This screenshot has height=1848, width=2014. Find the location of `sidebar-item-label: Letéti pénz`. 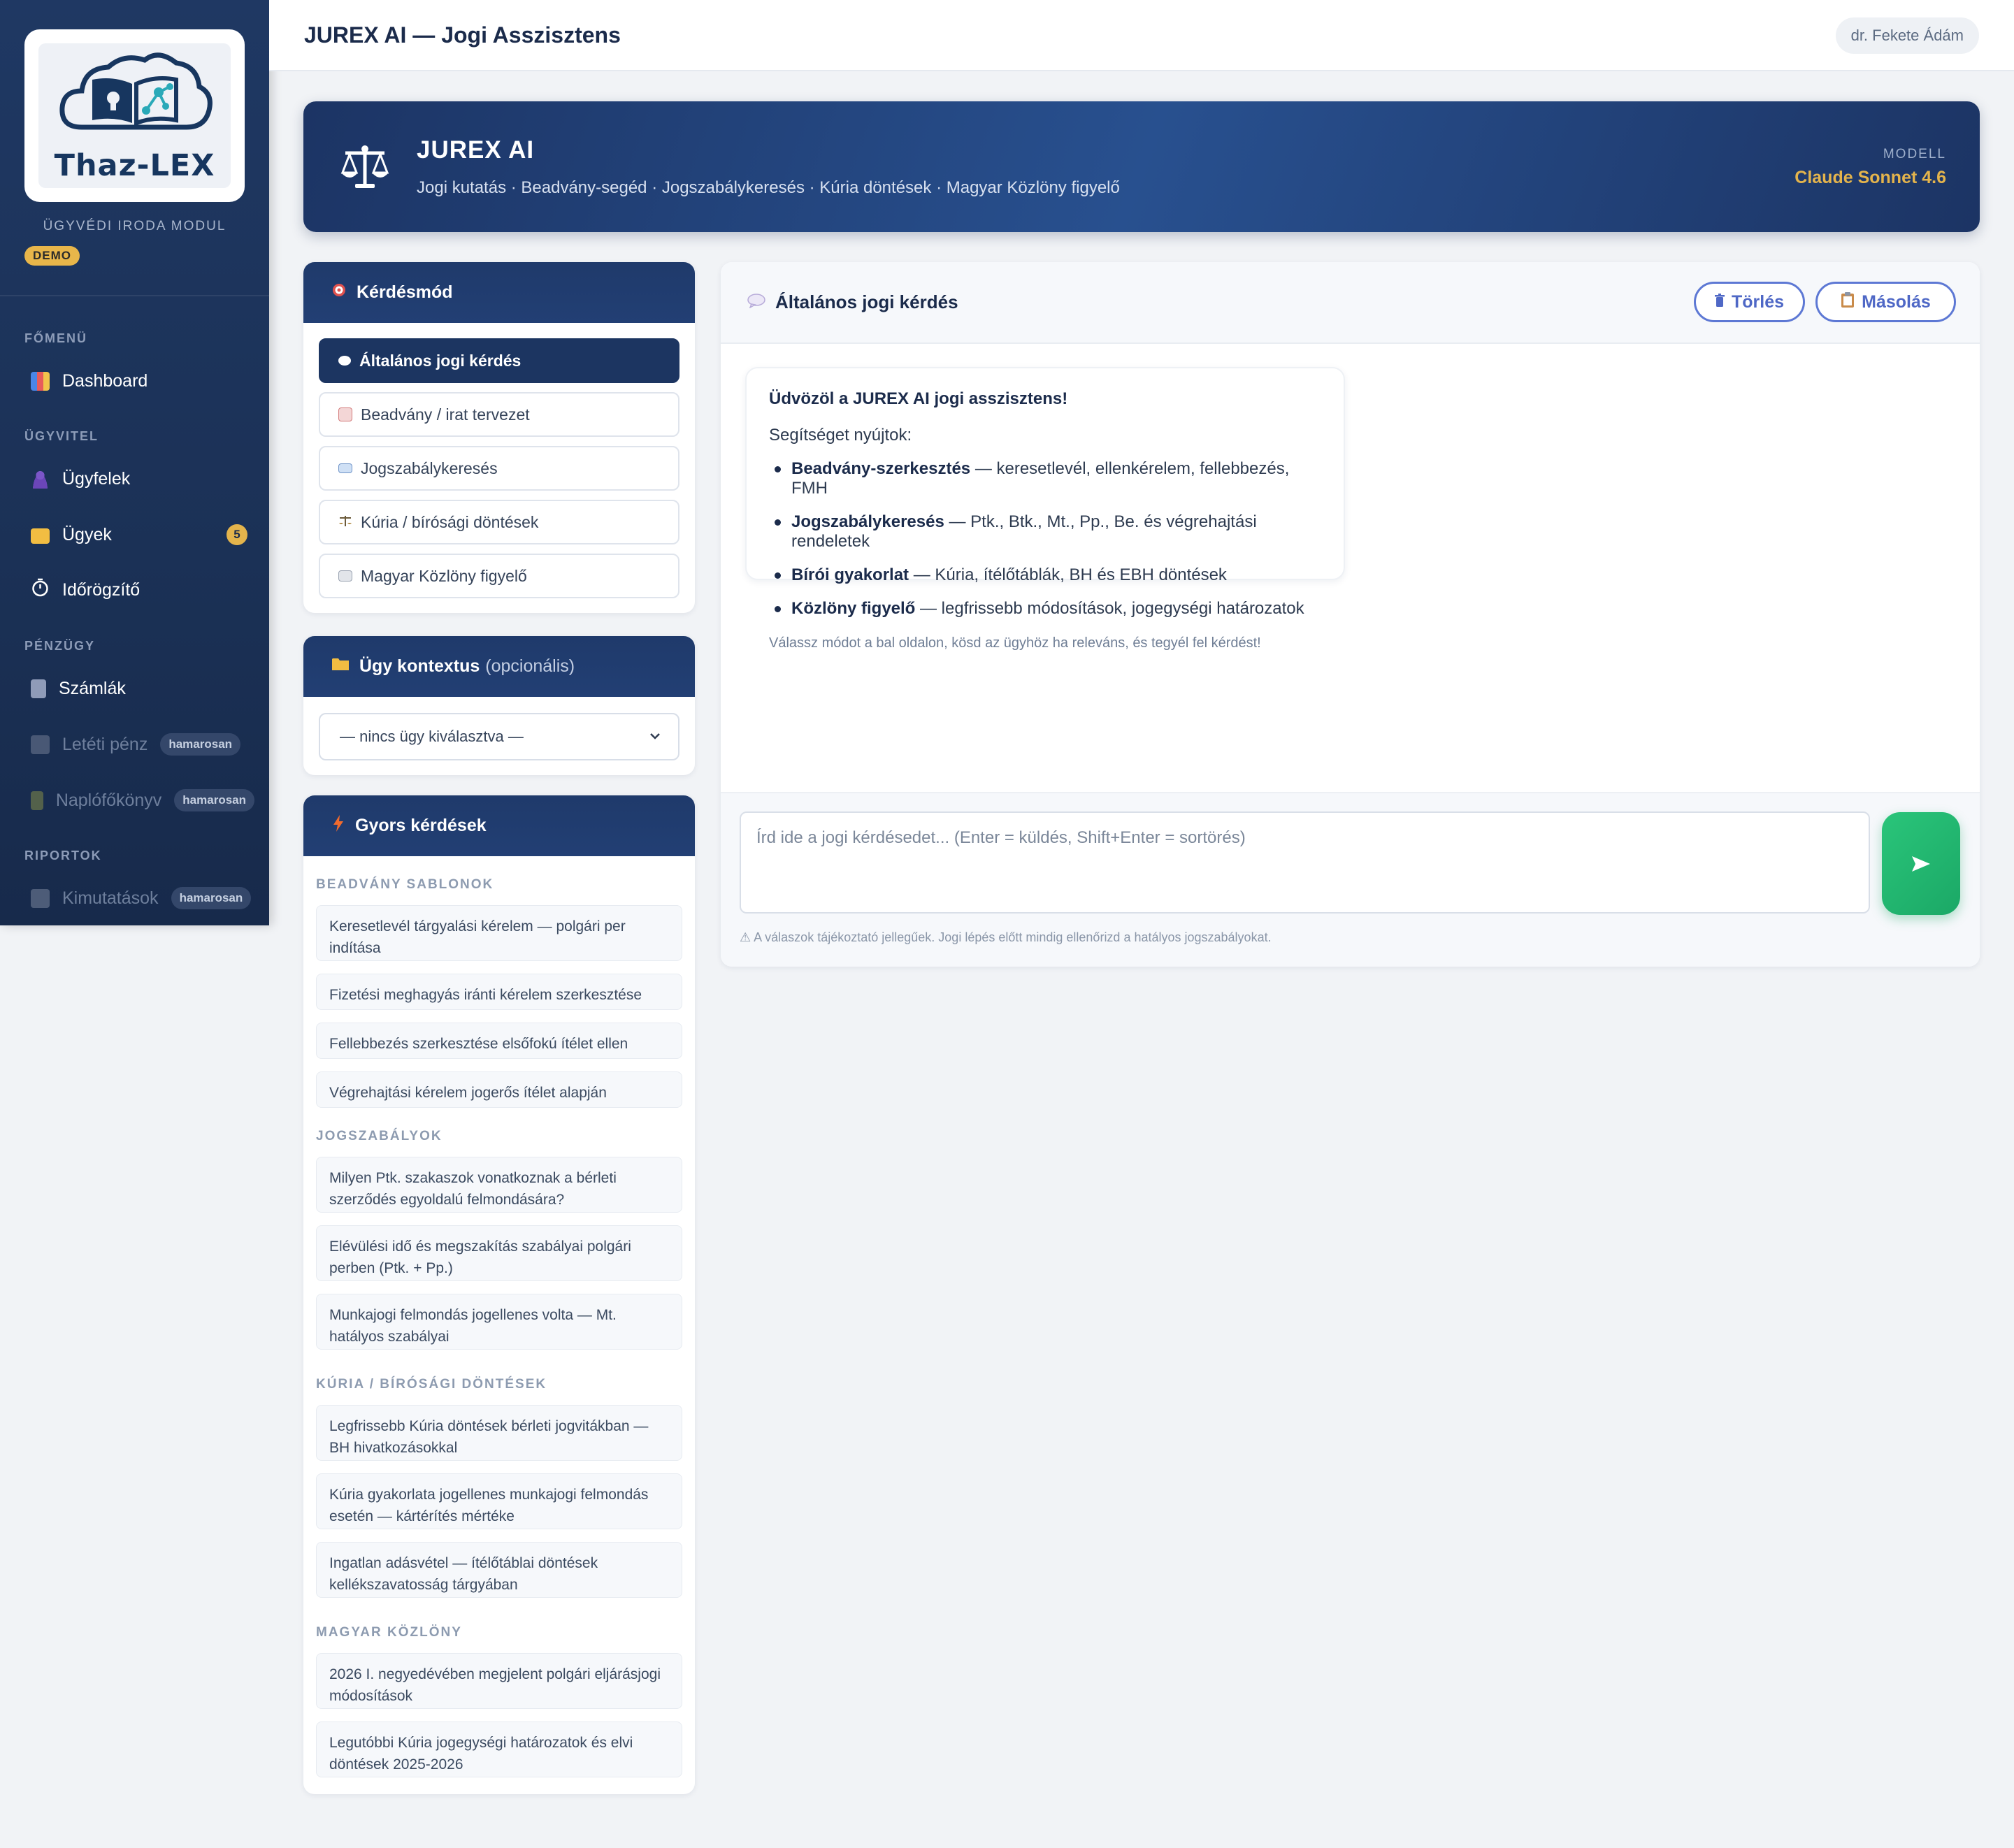

sidebar-item-label: Letéti pénz is located at coordinates (105, 744).